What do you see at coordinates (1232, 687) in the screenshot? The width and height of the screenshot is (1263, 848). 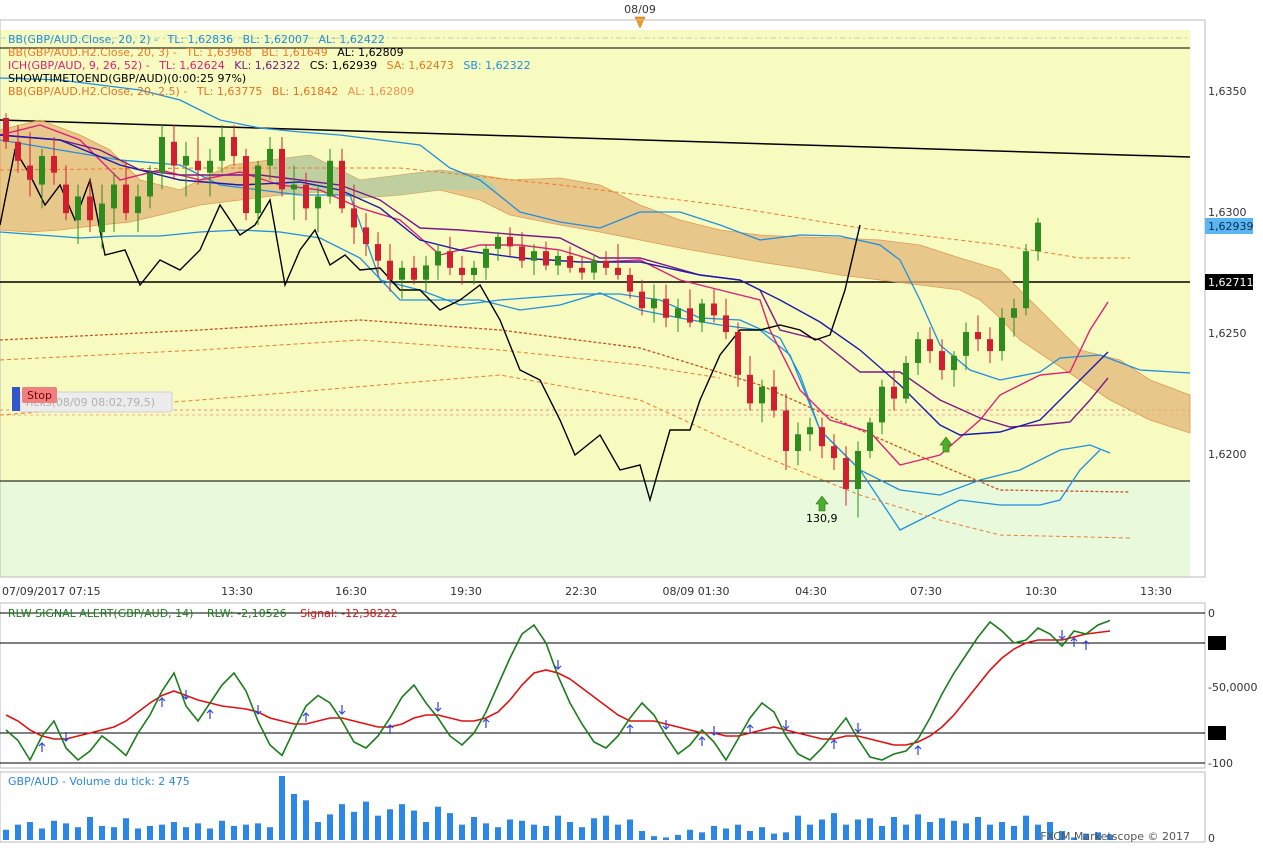 I see `rlw-axis-mid: -50,0000` at bounding box center [1232, 687].